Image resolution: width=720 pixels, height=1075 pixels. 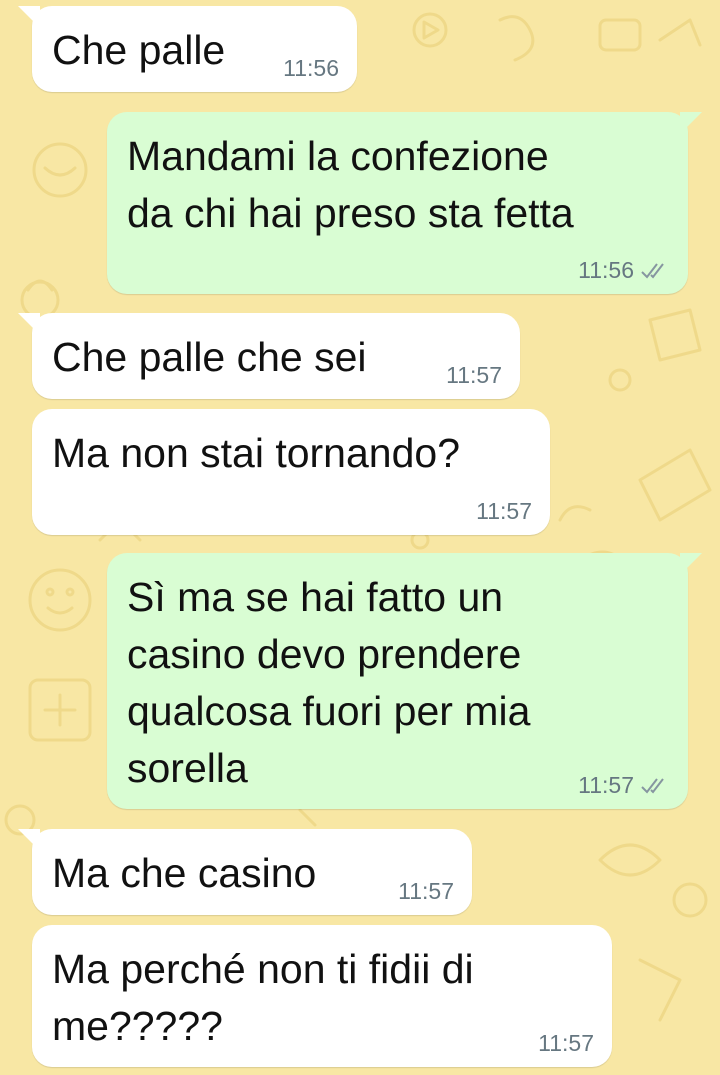 I want to click on message-bubble-incoming: Ma che casino 11:57, so click(x=245, y=872).